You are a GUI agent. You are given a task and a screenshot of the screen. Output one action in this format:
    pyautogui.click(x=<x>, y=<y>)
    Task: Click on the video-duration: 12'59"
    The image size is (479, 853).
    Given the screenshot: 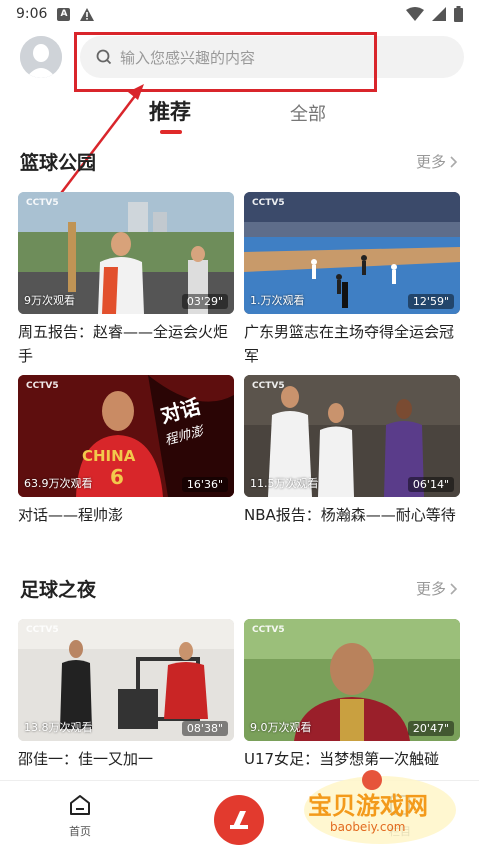 What is the action you would take?
    pyautogui.click(x=430, y=301)
    